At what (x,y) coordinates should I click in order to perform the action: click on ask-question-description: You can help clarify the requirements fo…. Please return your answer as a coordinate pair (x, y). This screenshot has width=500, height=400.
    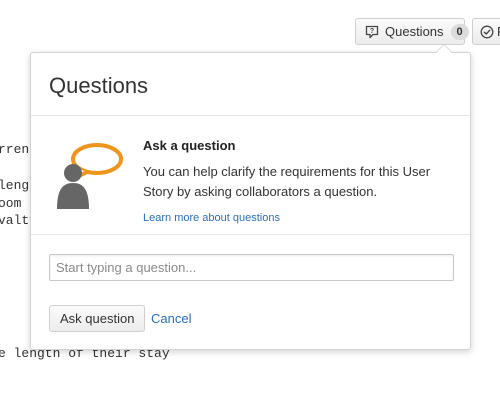
    Looking at the image, I should click on (287, 181).